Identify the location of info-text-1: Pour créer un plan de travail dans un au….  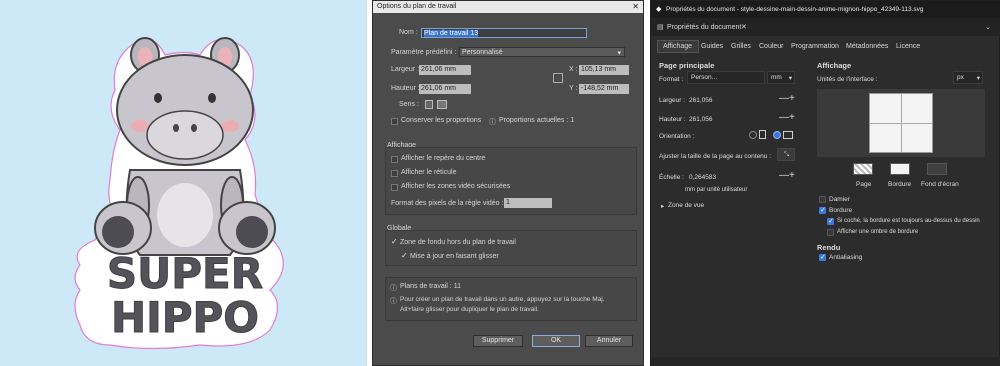
(502, 299).